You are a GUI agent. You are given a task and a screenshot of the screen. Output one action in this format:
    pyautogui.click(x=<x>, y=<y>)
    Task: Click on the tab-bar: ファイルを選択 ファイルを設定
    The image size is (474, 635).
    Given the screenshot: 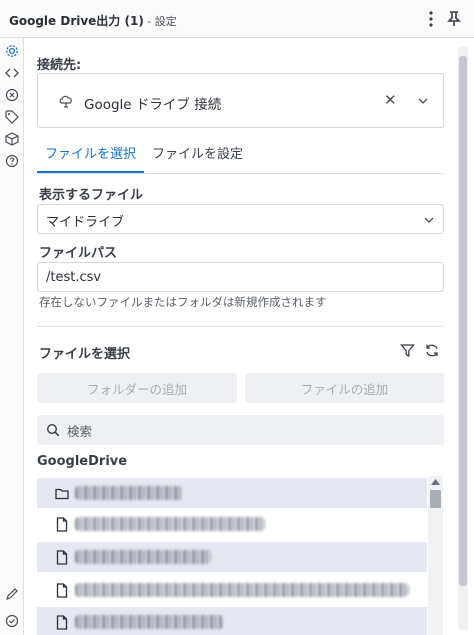 What is the action you would take?
    pyautogui.click(x=240, y=155)
    